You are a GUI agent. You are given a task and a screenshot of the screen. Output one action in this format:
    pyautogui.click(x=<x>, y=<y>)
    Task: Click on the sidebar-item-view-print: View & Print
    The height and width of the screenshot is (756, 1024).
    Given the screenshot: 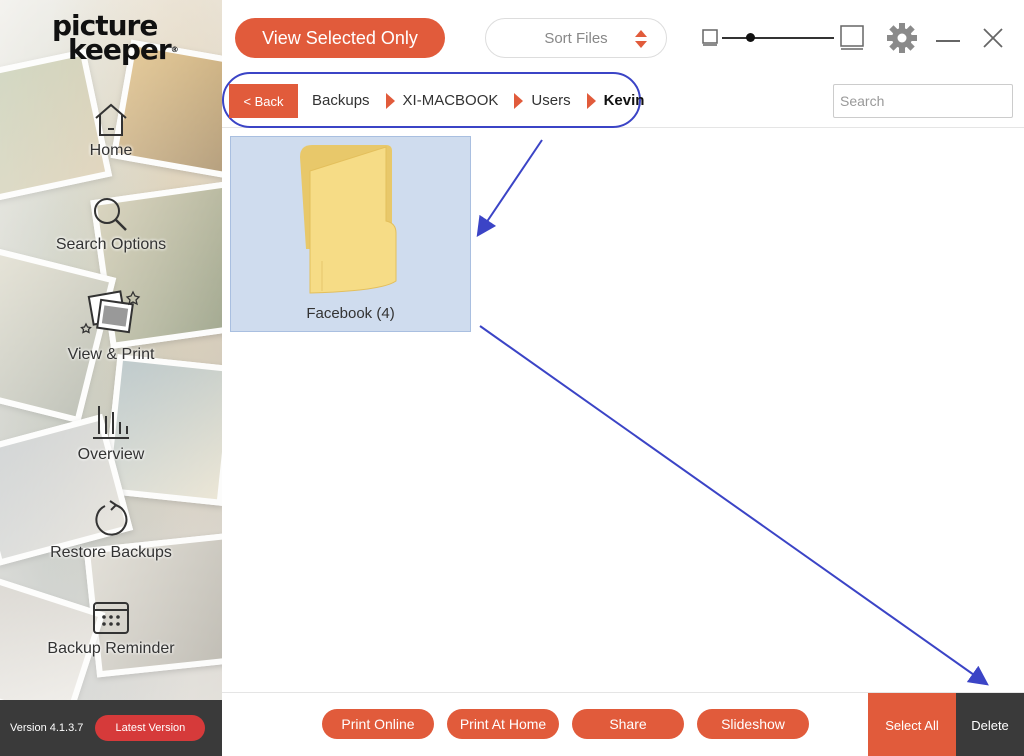 What is the action you would take?
    pyautogui.click(x=111, y=327)
    